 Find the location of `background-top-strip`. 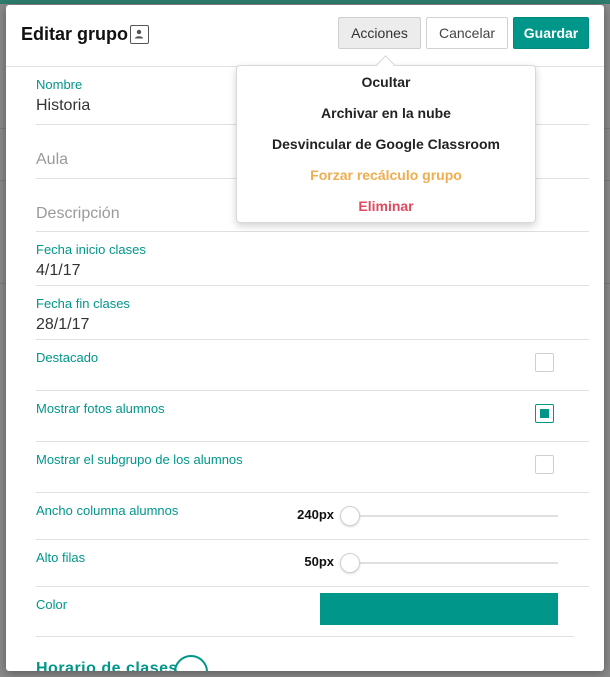

background-top-strip is located at coordinates (305, 2).